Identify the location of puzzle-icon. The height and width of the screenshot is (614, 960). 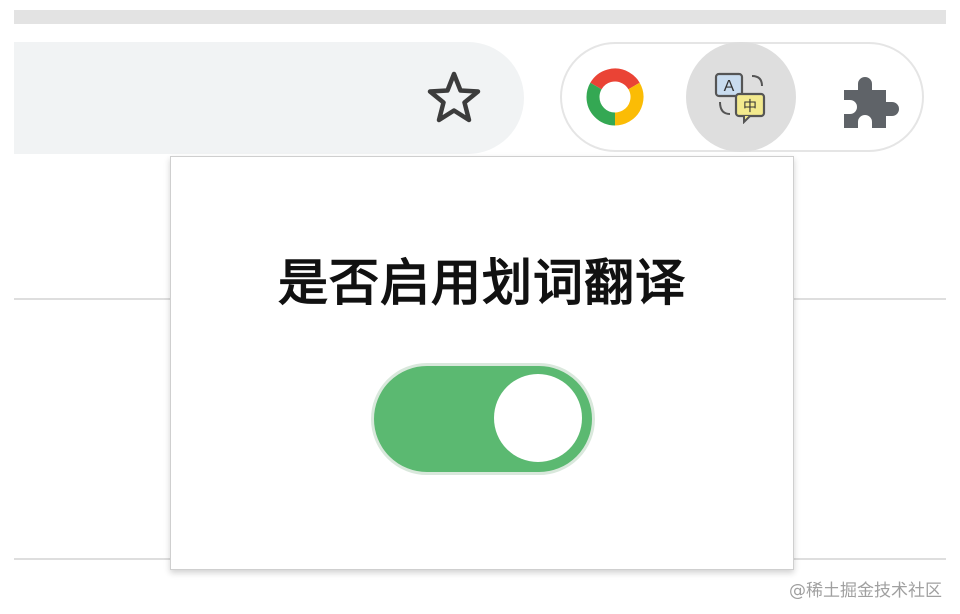
(870, 101).